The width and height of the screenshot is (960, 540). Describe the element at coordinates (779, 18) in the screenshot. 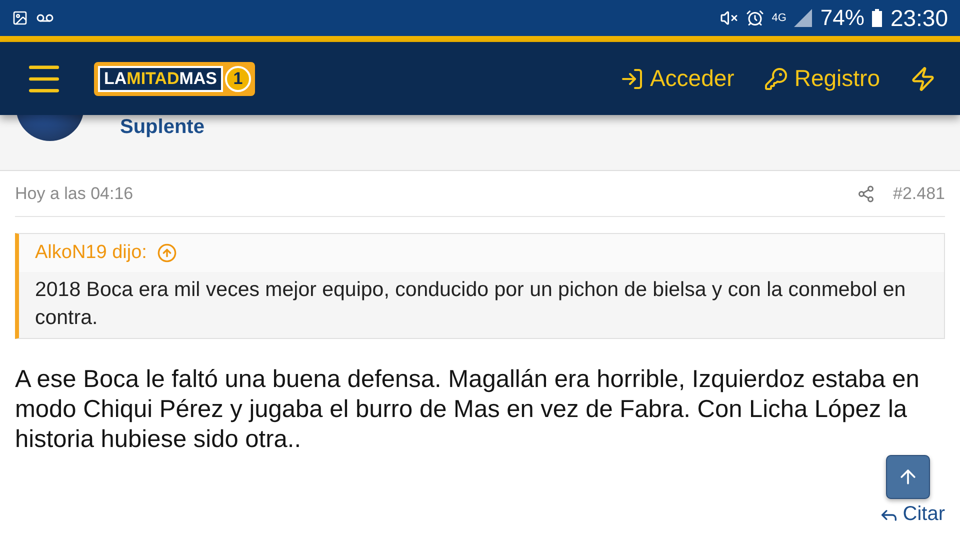

I see `network-label: 4G` at that location.